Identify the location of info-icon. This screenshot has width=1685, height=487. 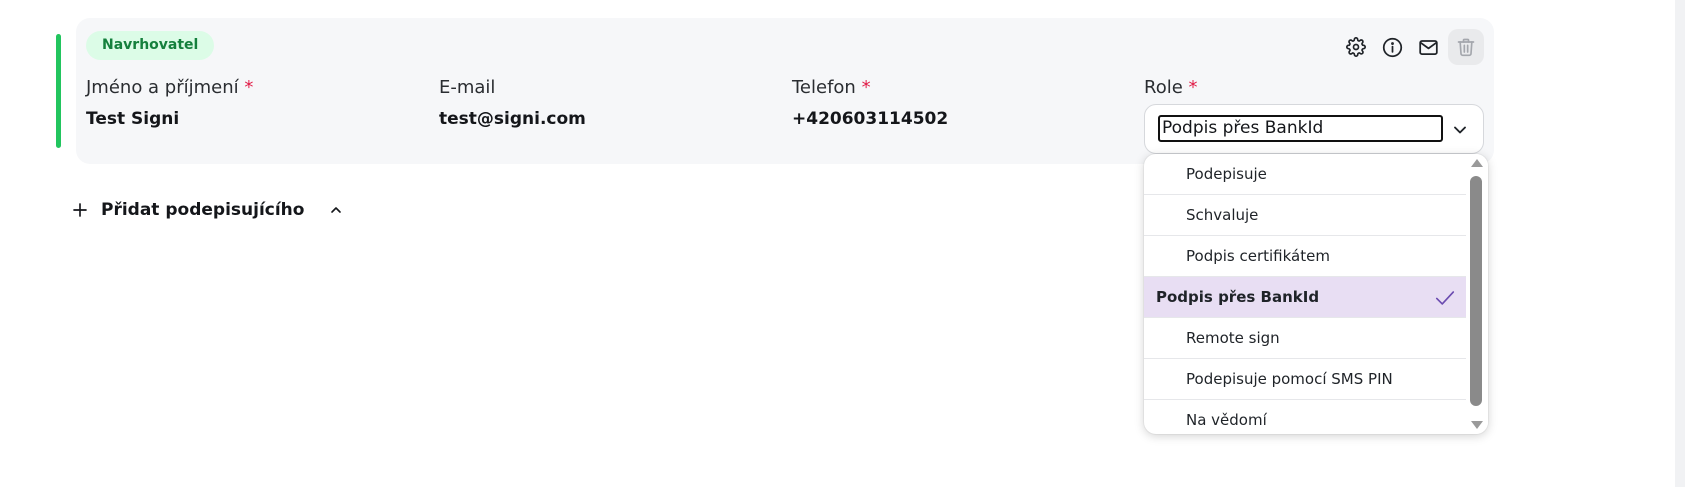
(1392, 47).